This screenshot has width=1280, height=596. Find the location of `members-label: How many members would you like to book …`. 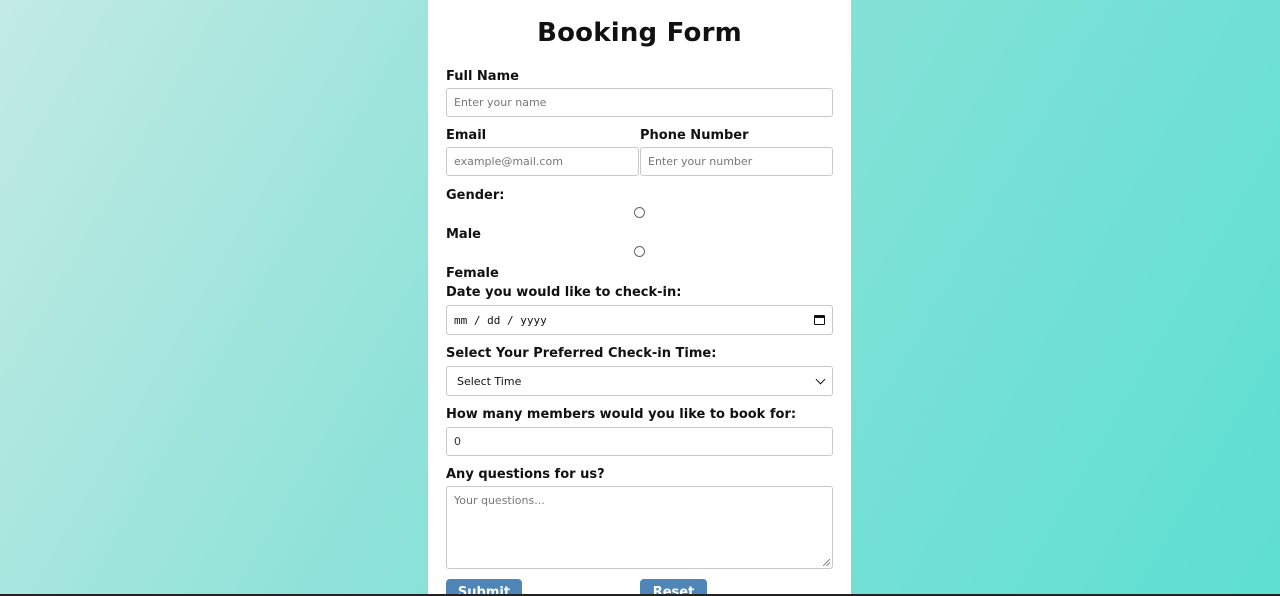

members-label: How many members would you like to book … is located at coordinates (621, 414).